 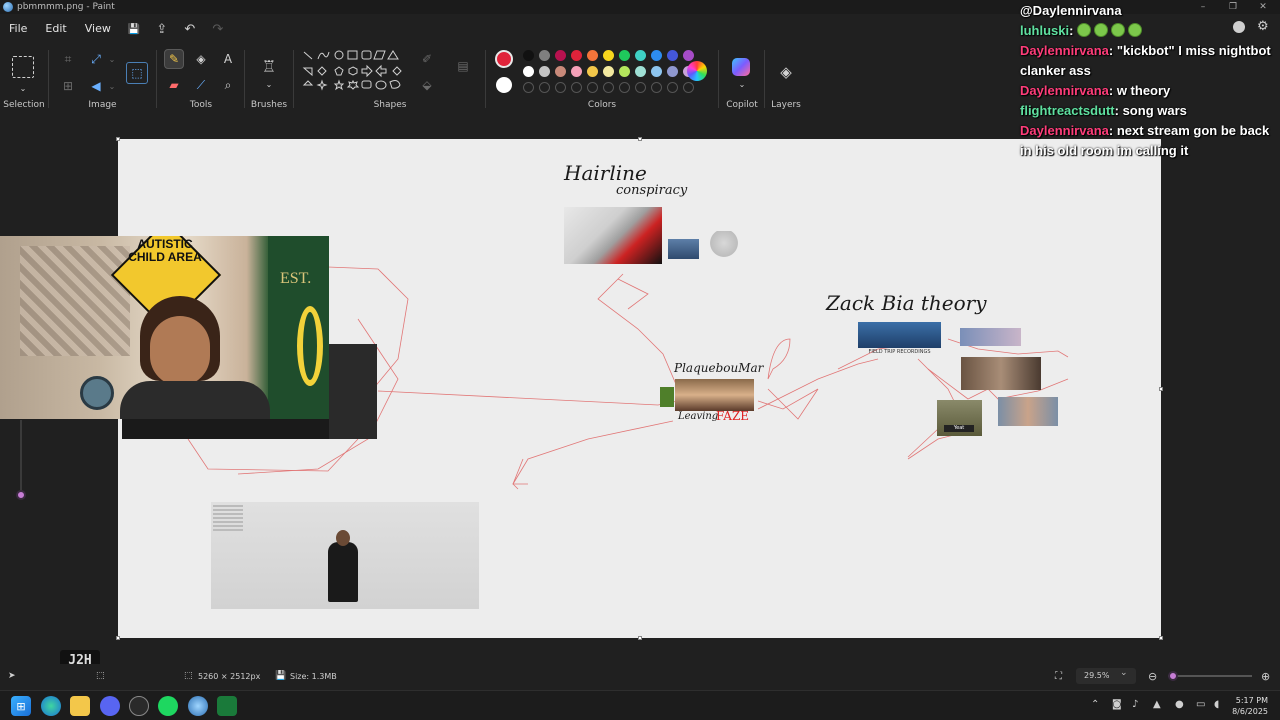 What do you see at coordinates (504, 59) in the screenshot?
I see `primary-color-swatch` at bounding box center [504, 59].